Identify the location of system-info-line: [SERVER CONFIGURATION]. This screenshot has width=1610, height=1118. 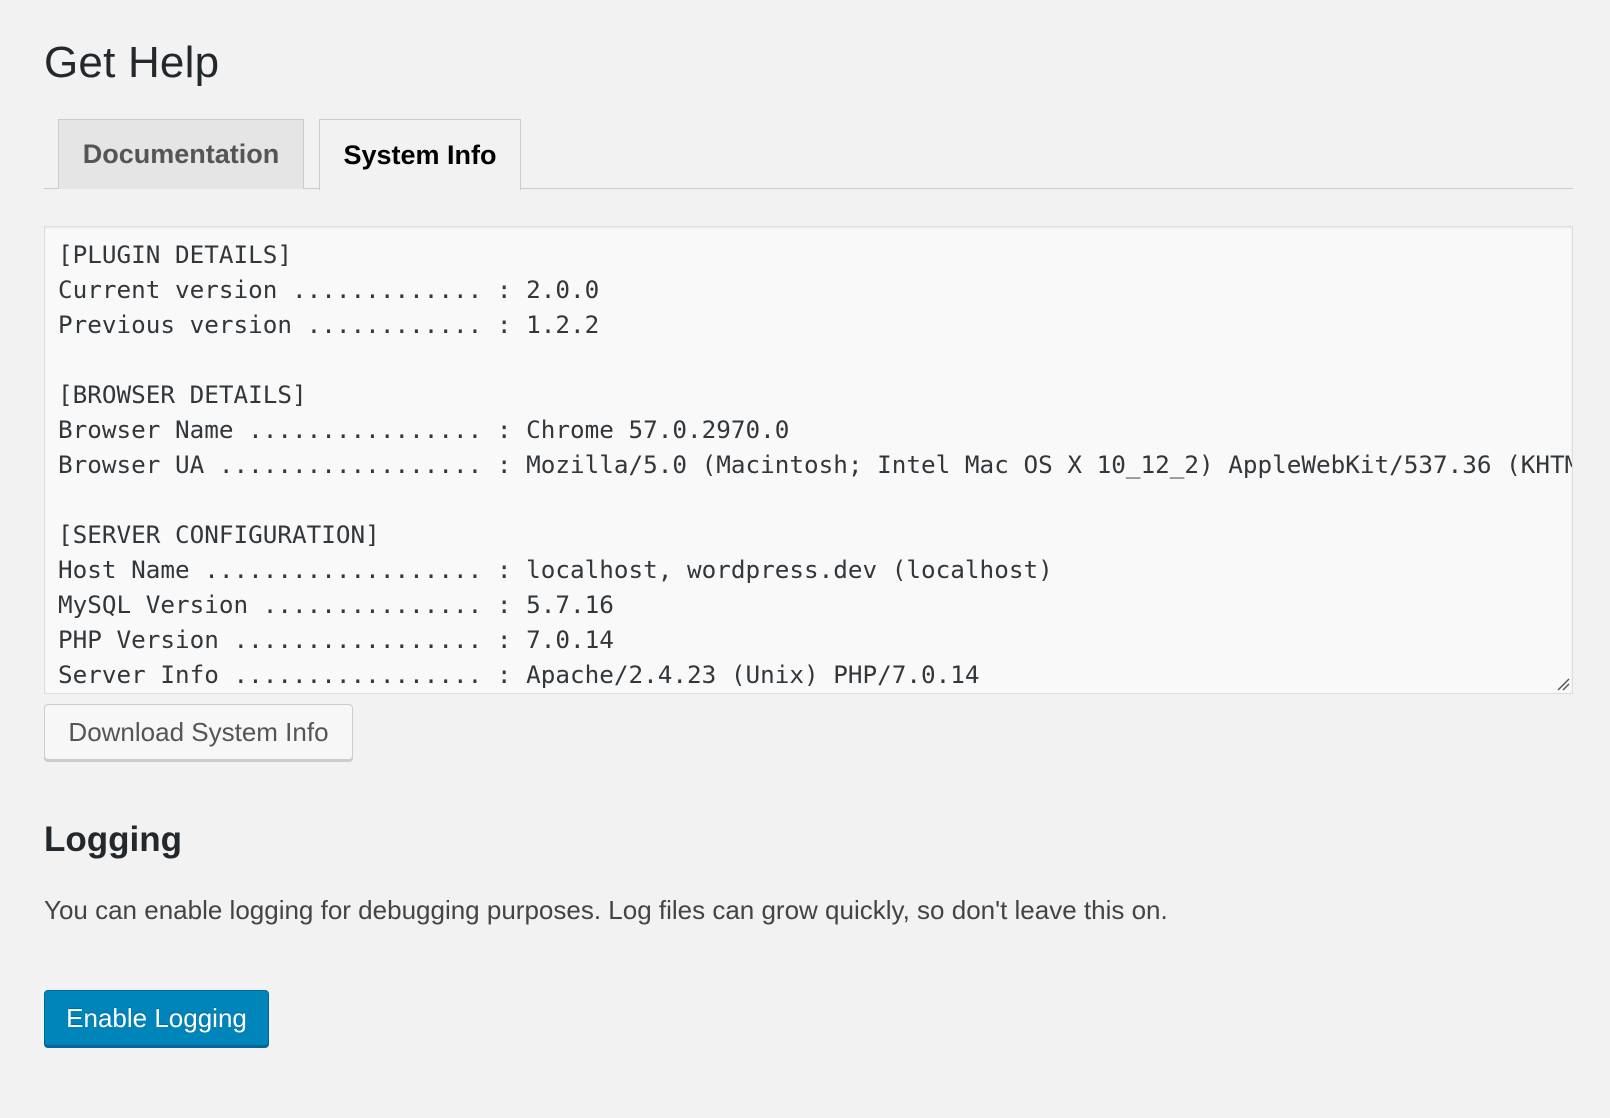
(219, 534).